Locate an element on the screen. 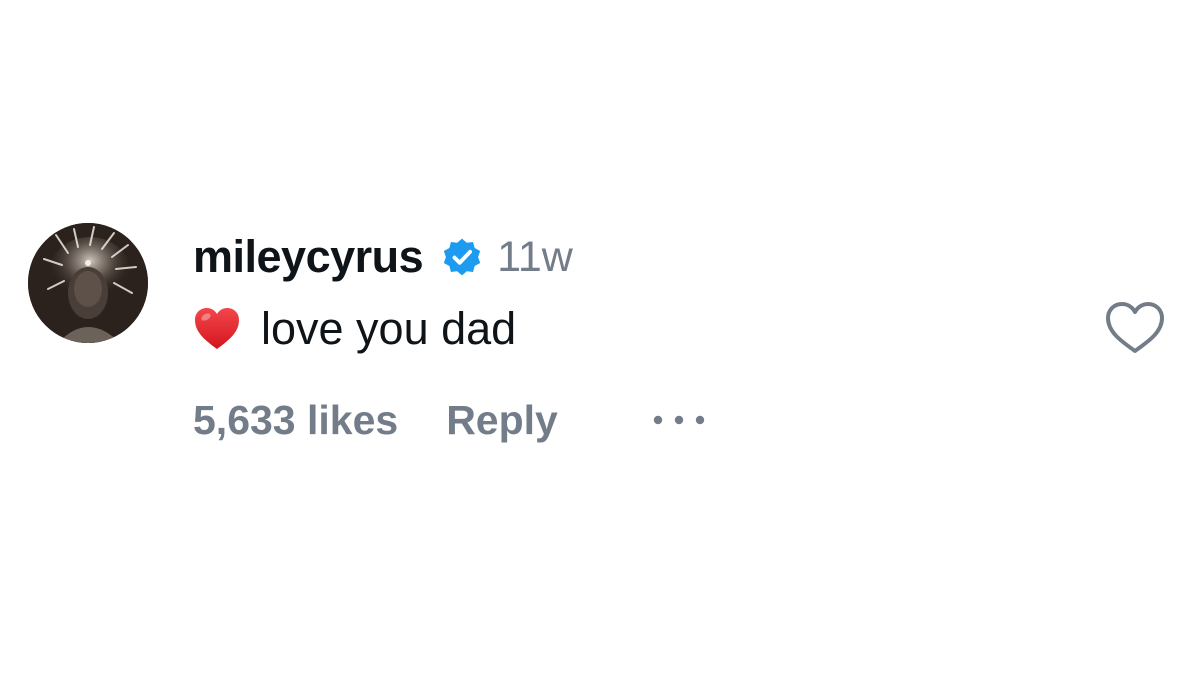  username: mileycyrus is located at coordinates (308, 257).